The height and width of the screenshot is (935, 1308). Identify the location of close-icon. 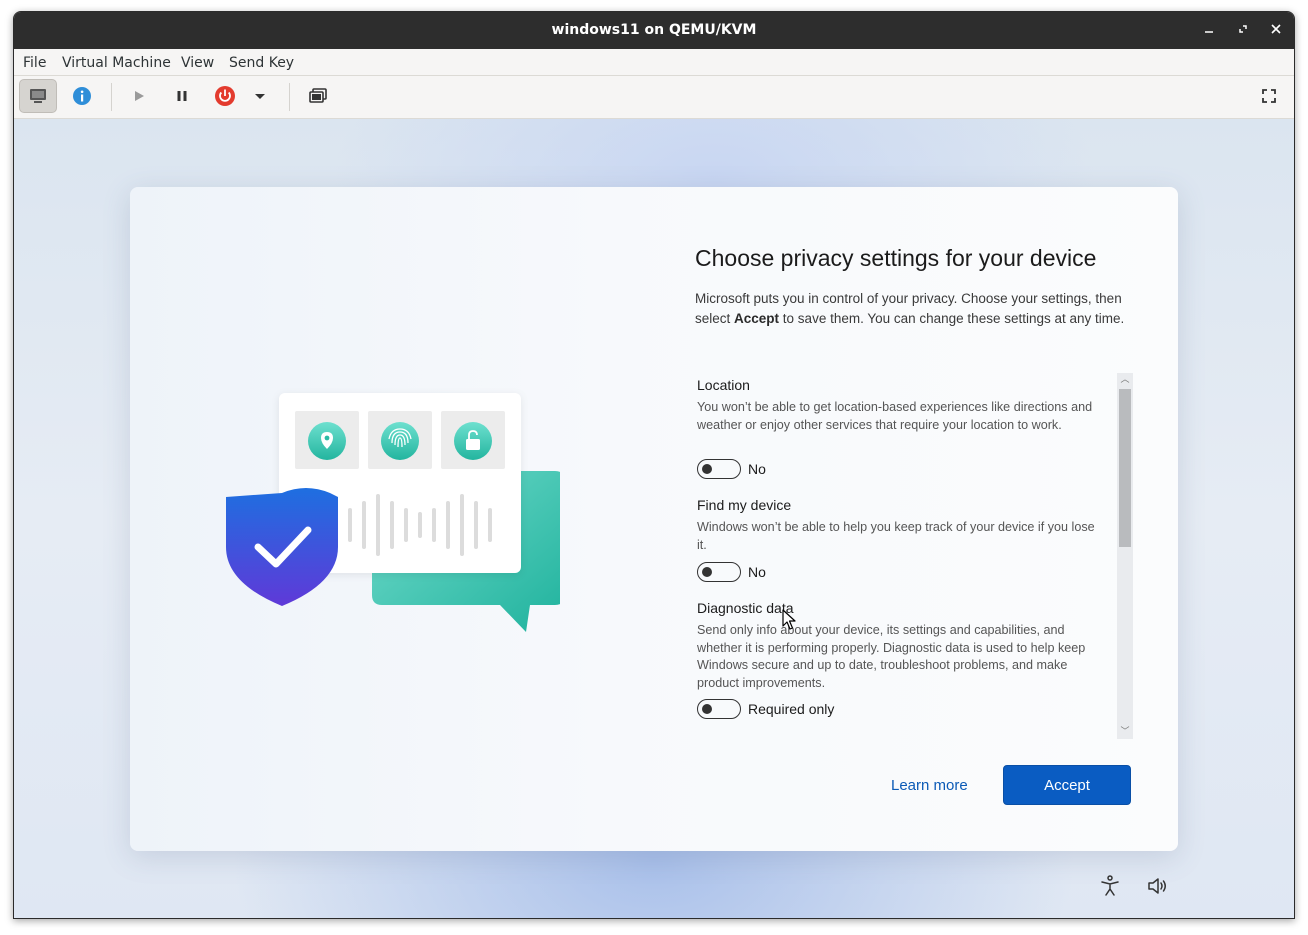
(1276, 29).